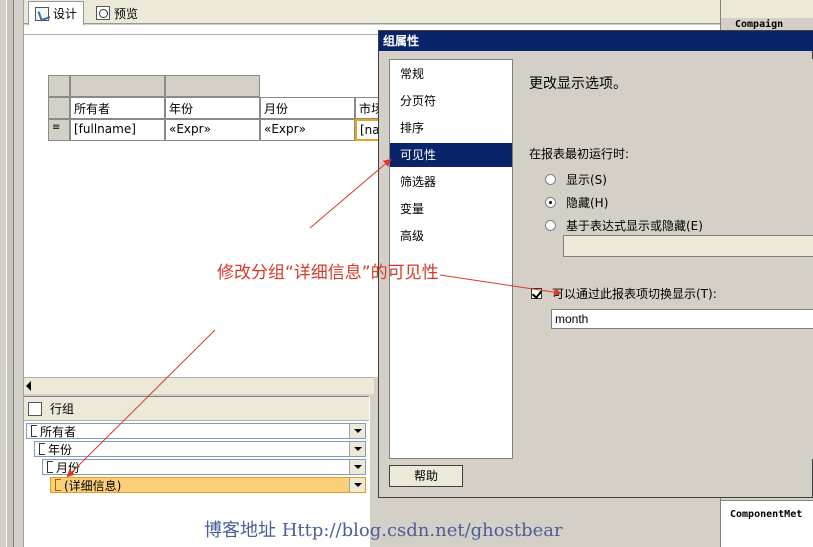 The height and width of the screenshot is (547, 813). Describe the element at coordinates (62, 409) in the screenshot. I see `row-groups-title: 行组` at that location.